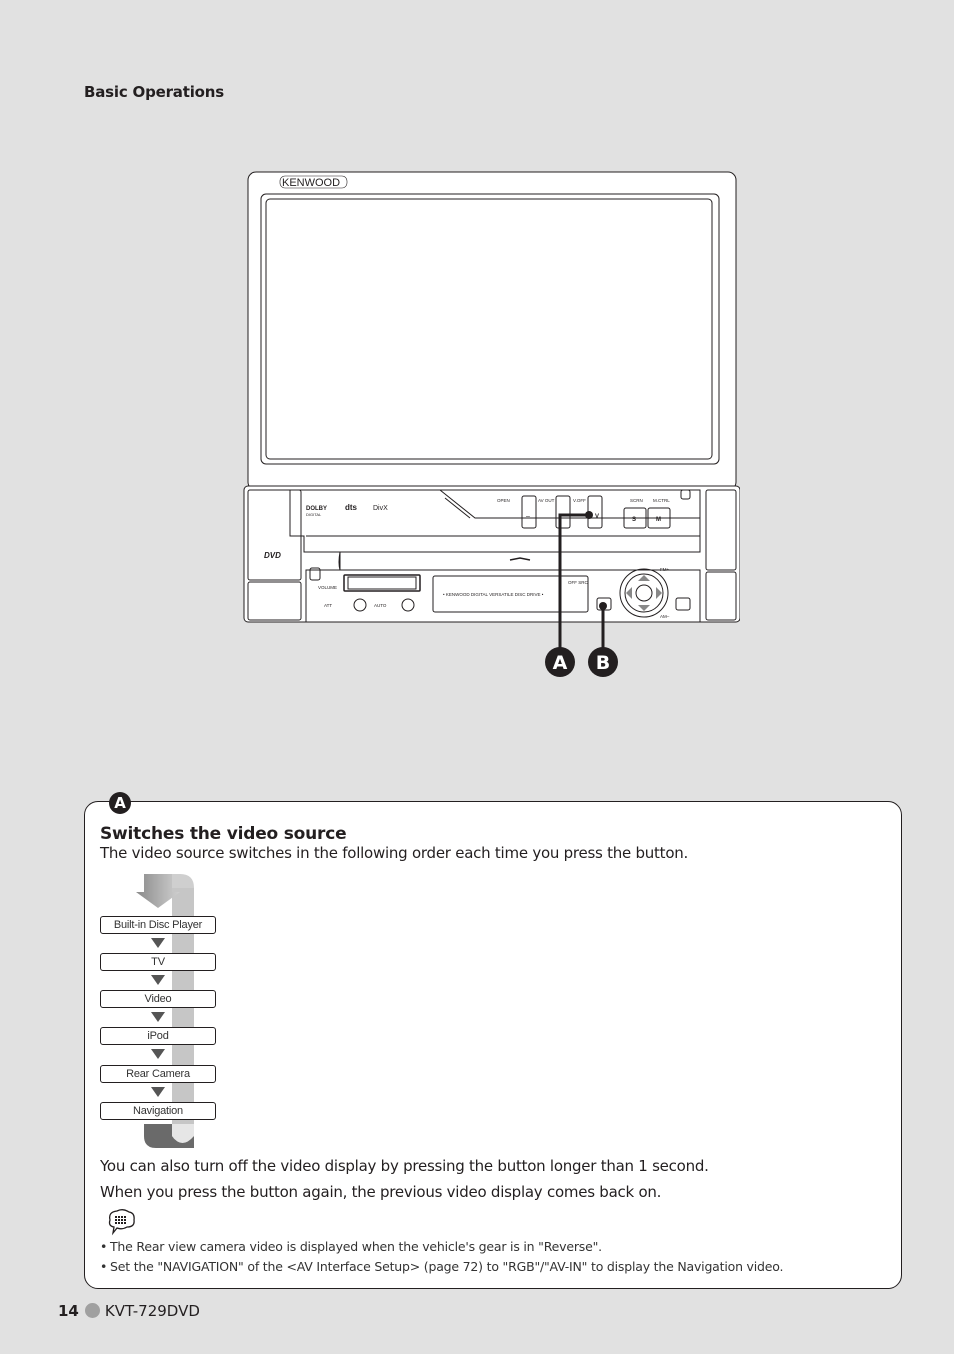  What do you see at coordinates (223, 834) in the screenshot?
I see `section-a-title: Switches the video source` at bounding box center [223, 834].